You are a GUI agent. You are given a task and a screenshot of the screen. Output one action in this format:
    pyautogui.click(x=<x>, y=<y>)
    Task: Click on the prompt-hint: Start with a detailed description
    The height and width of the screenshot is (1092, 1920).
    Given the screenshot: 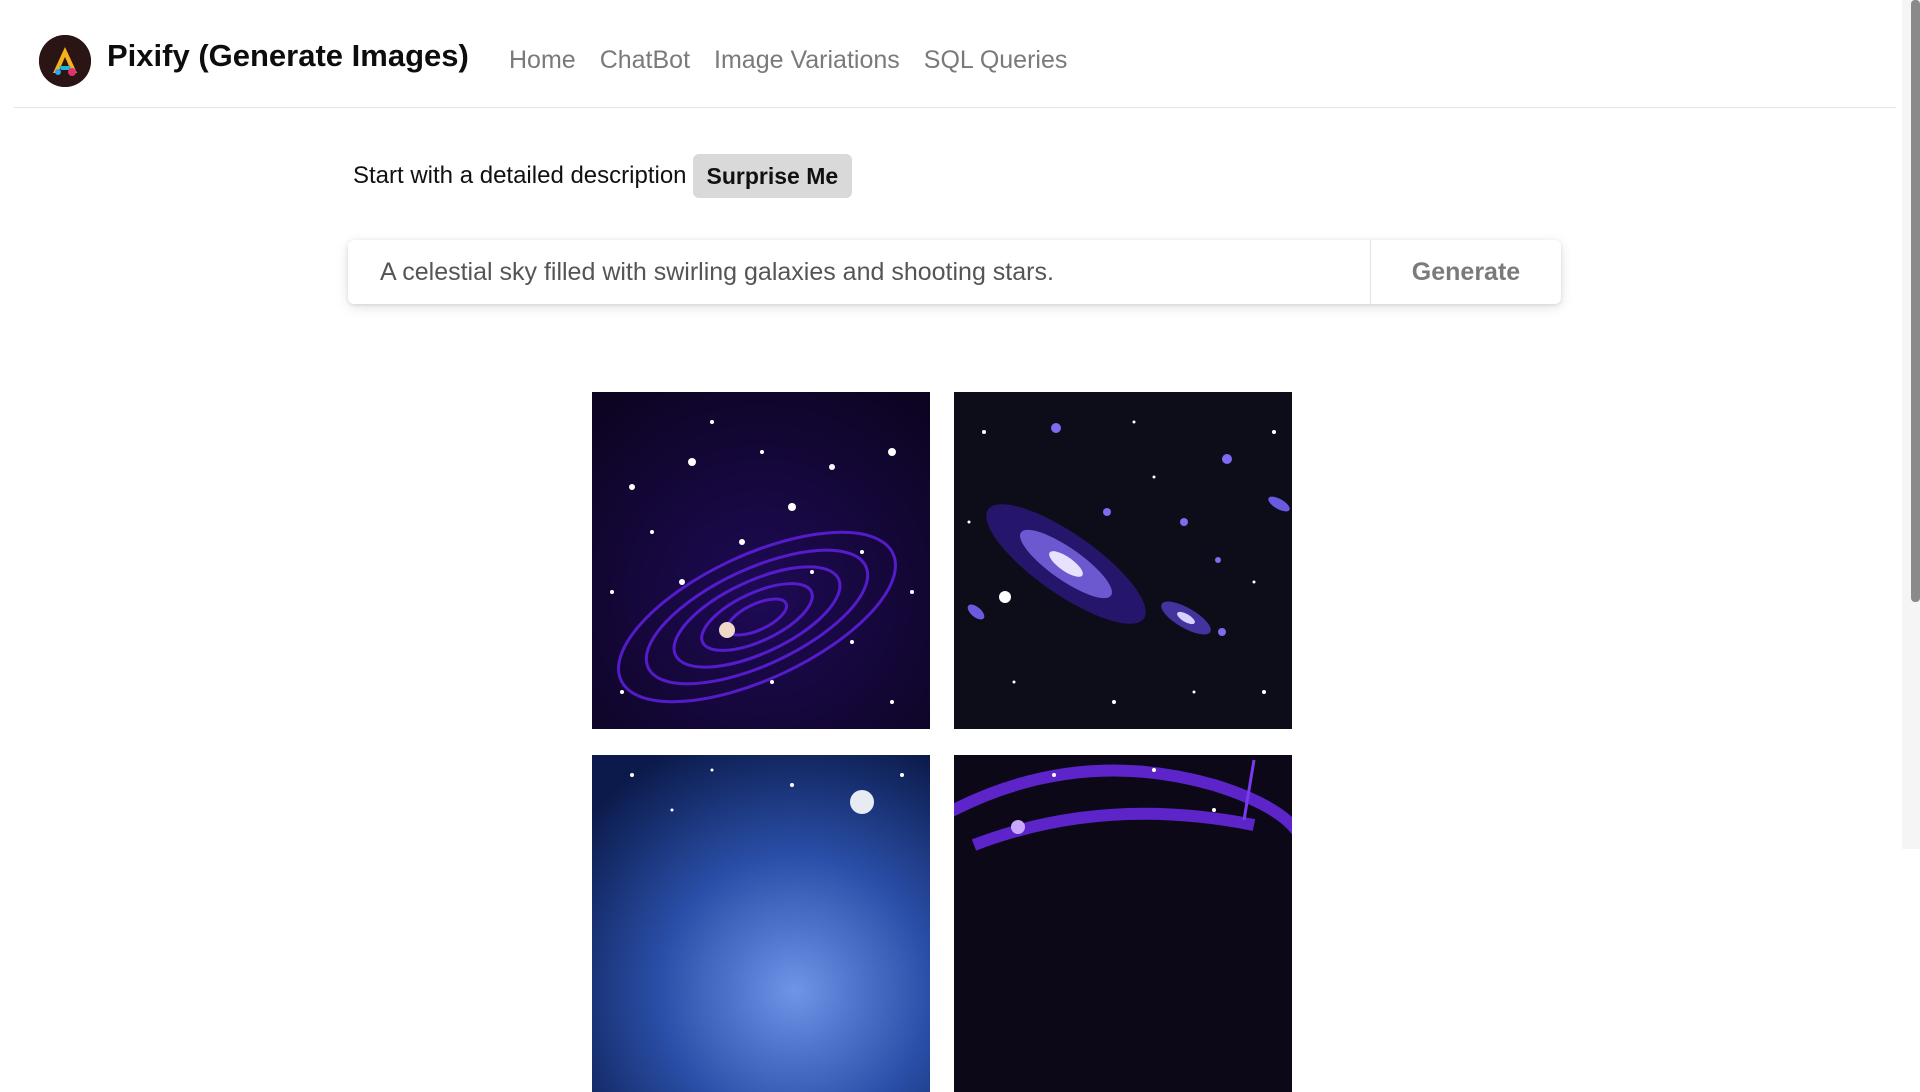 What is the action you would take?
    pyautogui.click(x=520, y=175)
    